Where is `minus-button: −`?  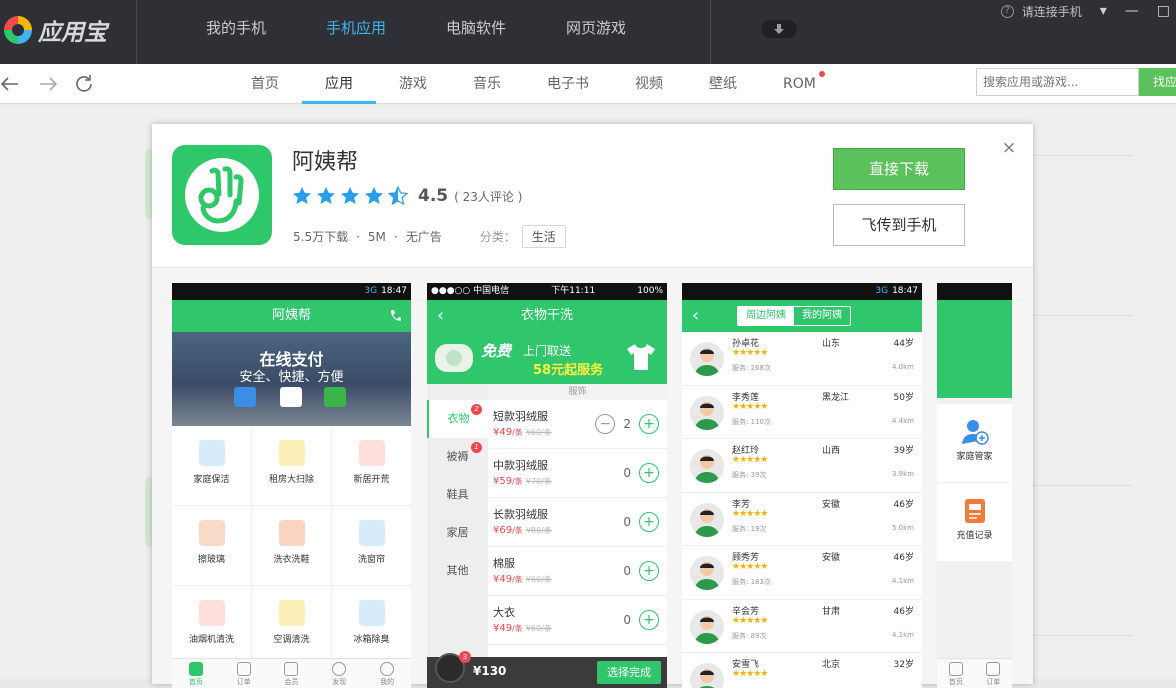 minus-button: − is located at coordinates (605, 424).